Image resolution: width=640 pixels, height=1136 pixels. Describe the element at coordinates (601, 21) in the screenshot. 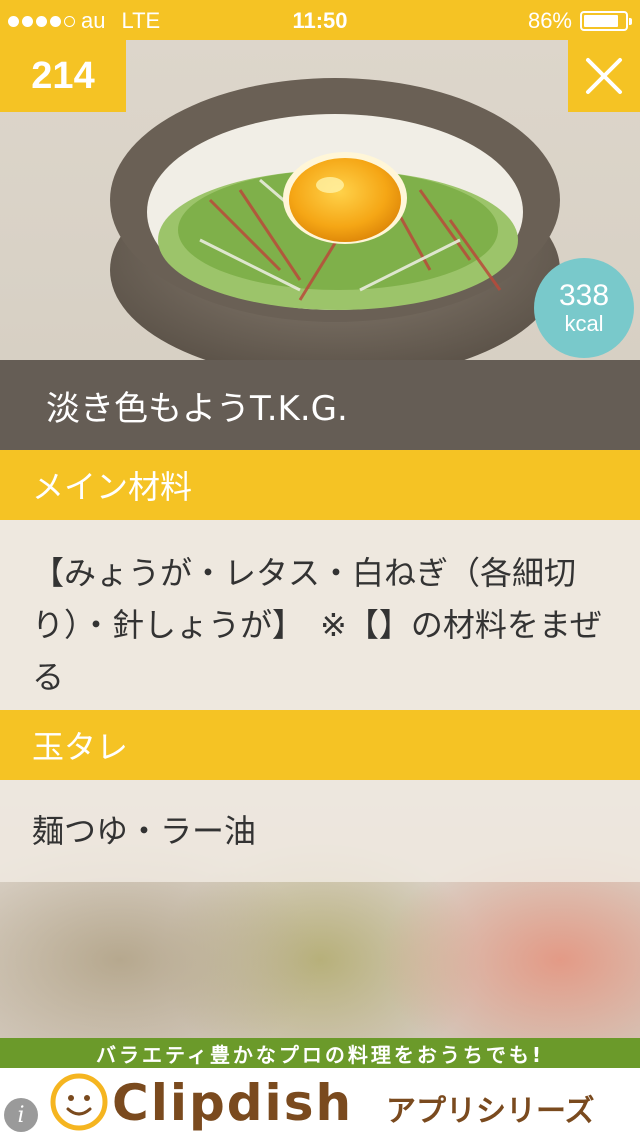

I see `battery-level` at that location.